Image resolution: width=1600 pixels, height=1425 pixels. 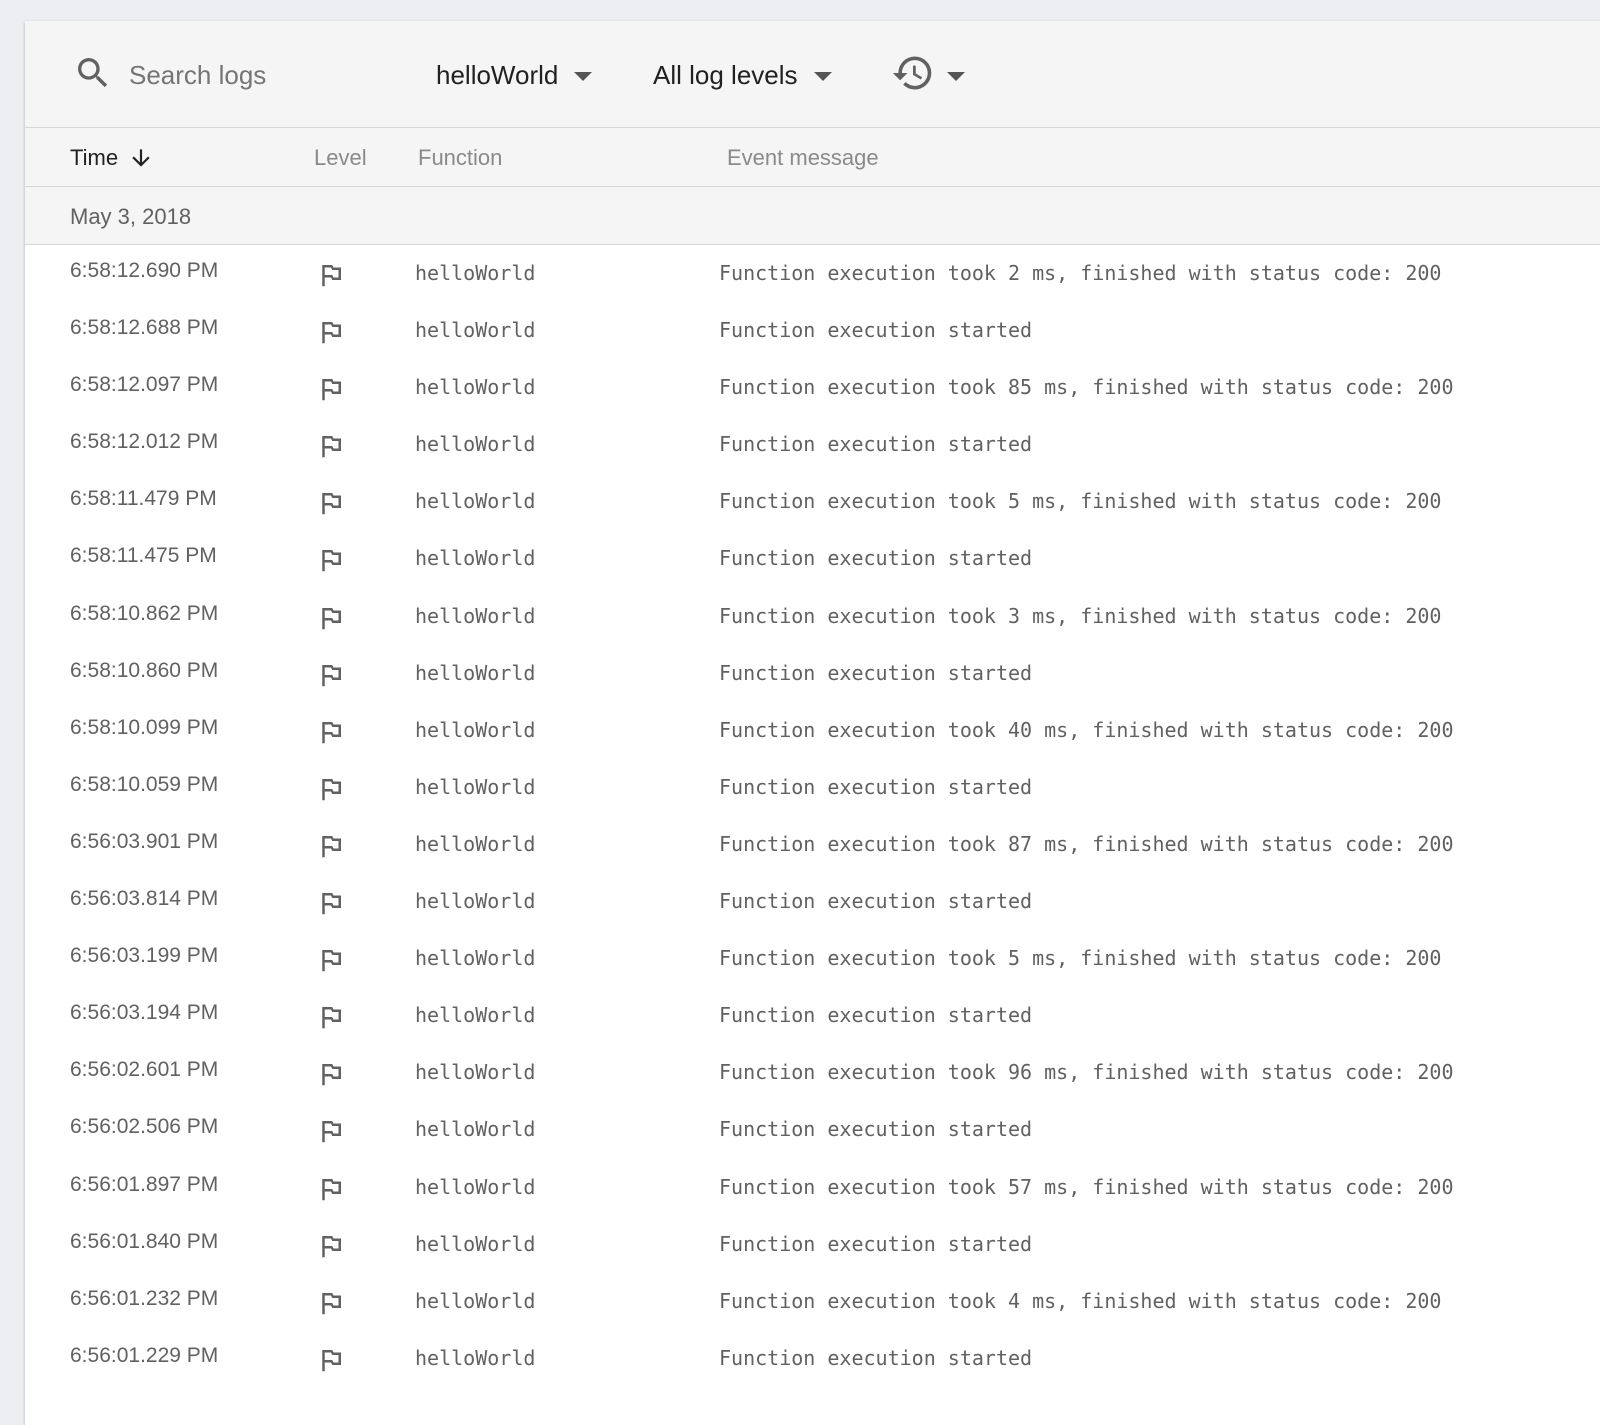 What do you see at coordinates (725, 74) in the screenshot?
I see `log-level-label: All log levels` at bounding box center [725, 74].